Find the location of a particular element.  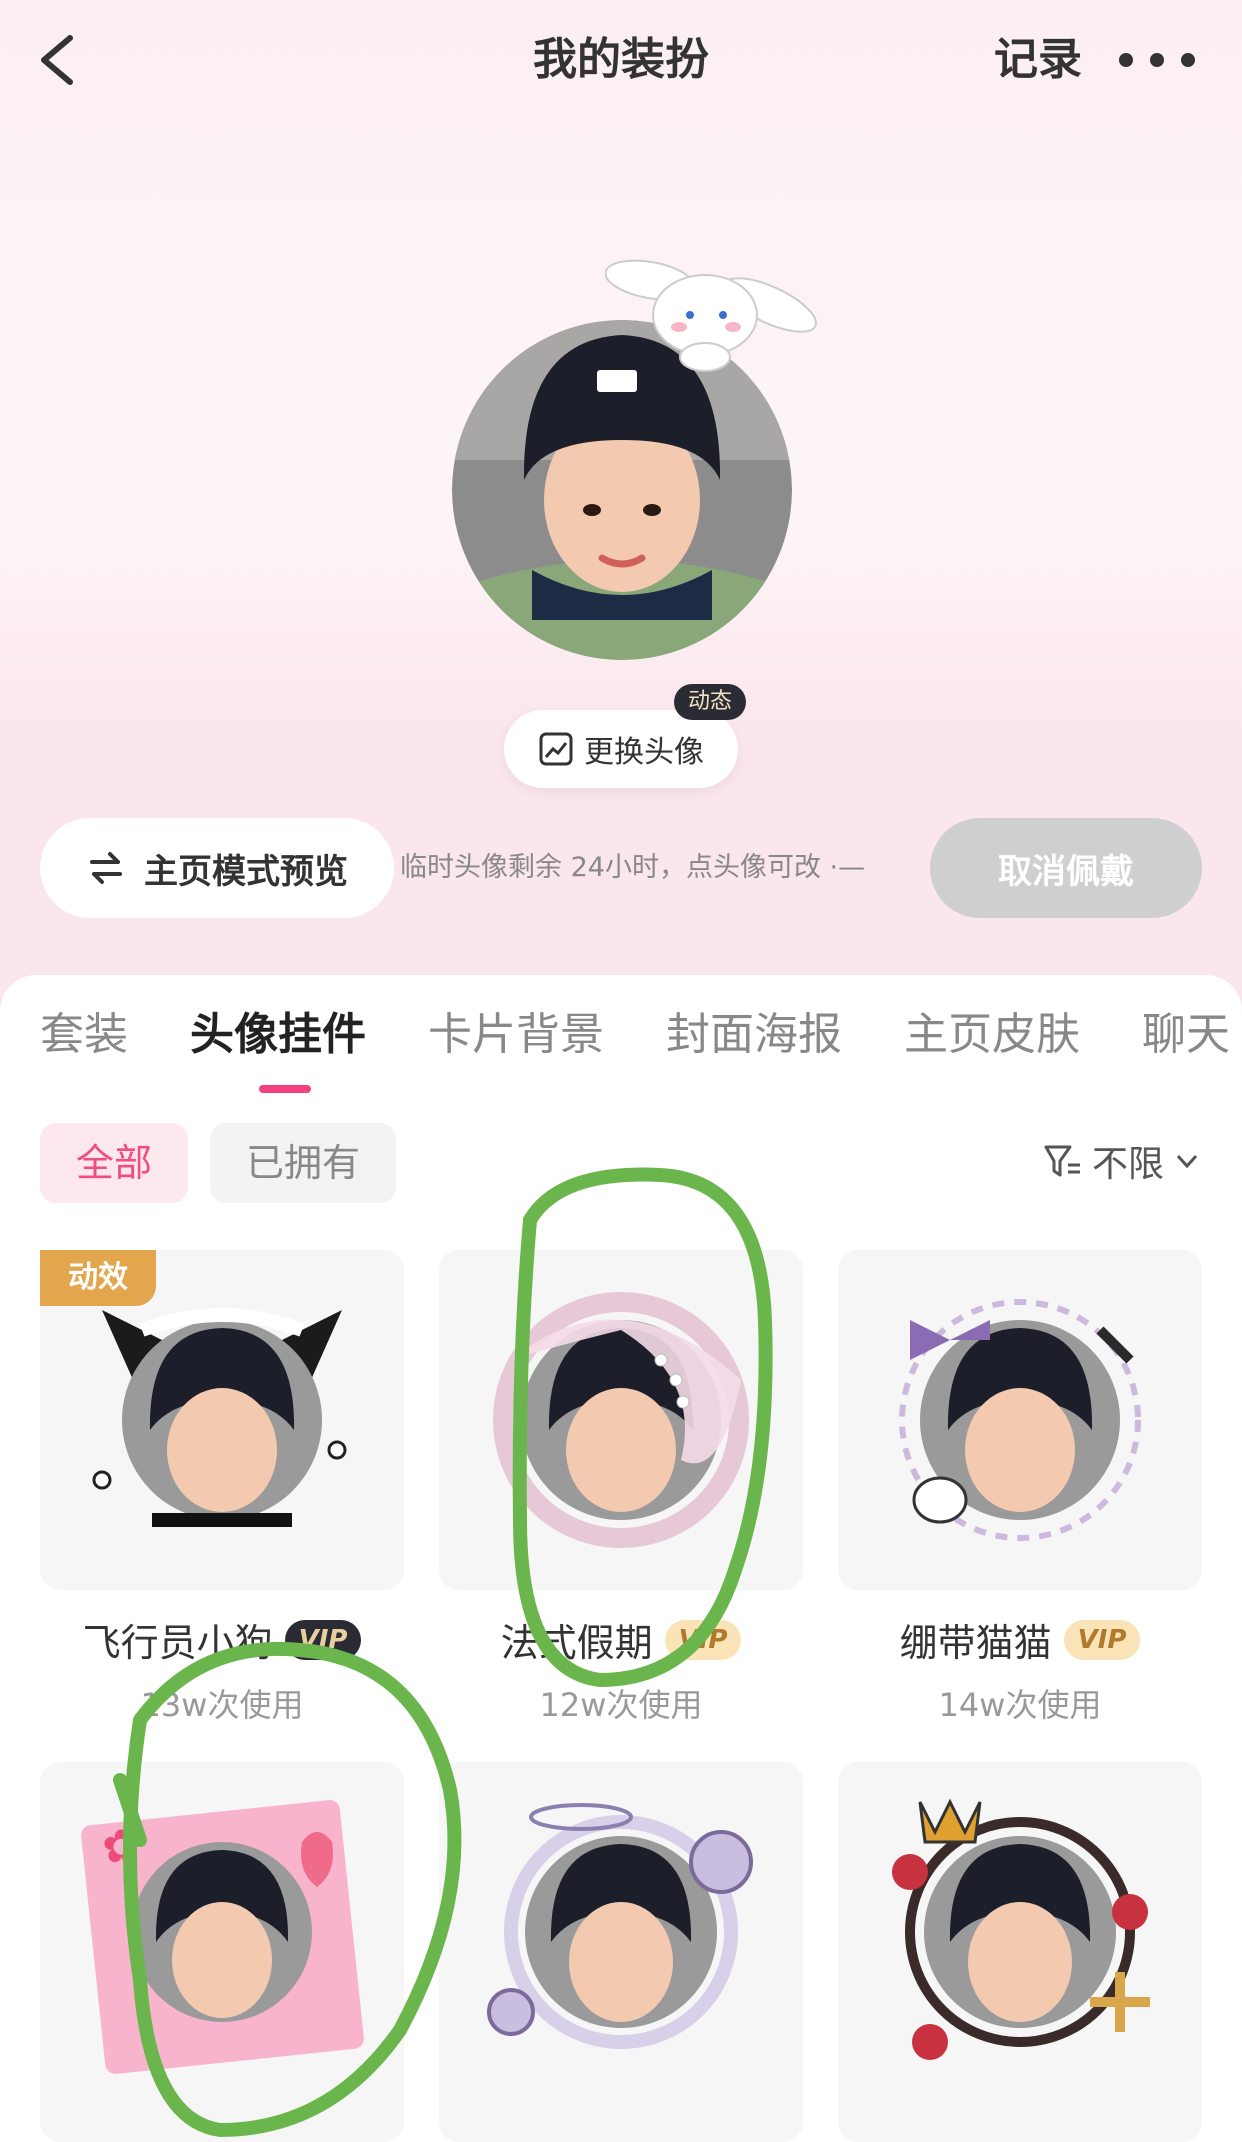

sort-dropdown: 不限 is located at coordinates (1121, 1161).